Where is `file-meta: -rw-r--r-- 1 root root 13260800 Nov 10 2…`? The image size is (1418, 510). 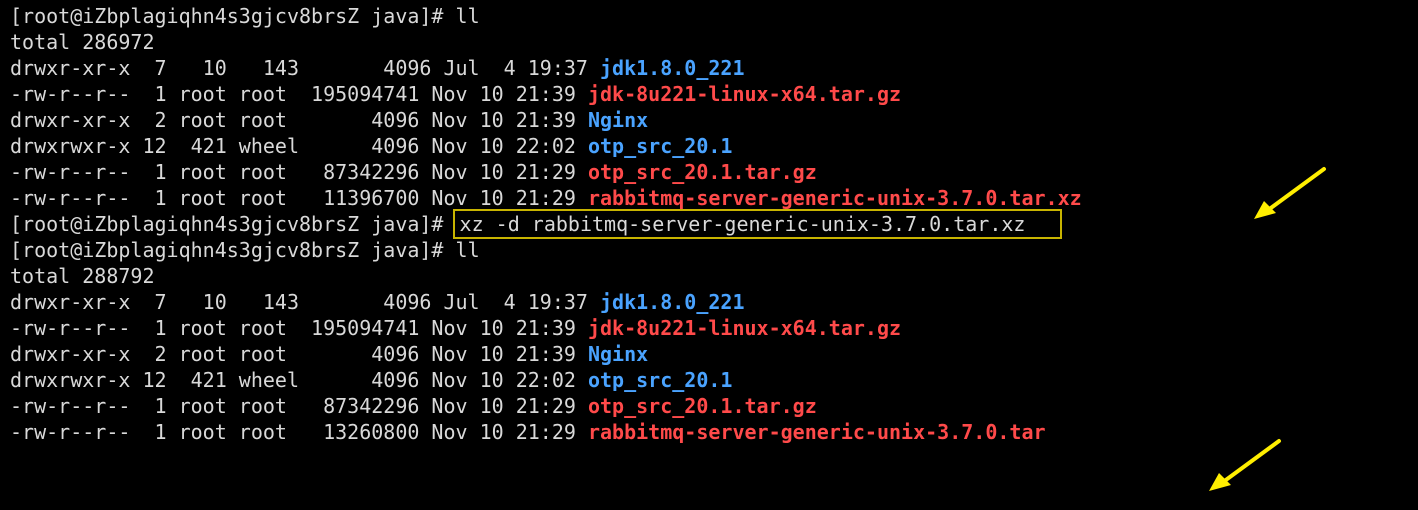
file-meta: -rw-r--r-- 1 root root 13260800 Nov 10 2… is located at coordinates (299, 432).